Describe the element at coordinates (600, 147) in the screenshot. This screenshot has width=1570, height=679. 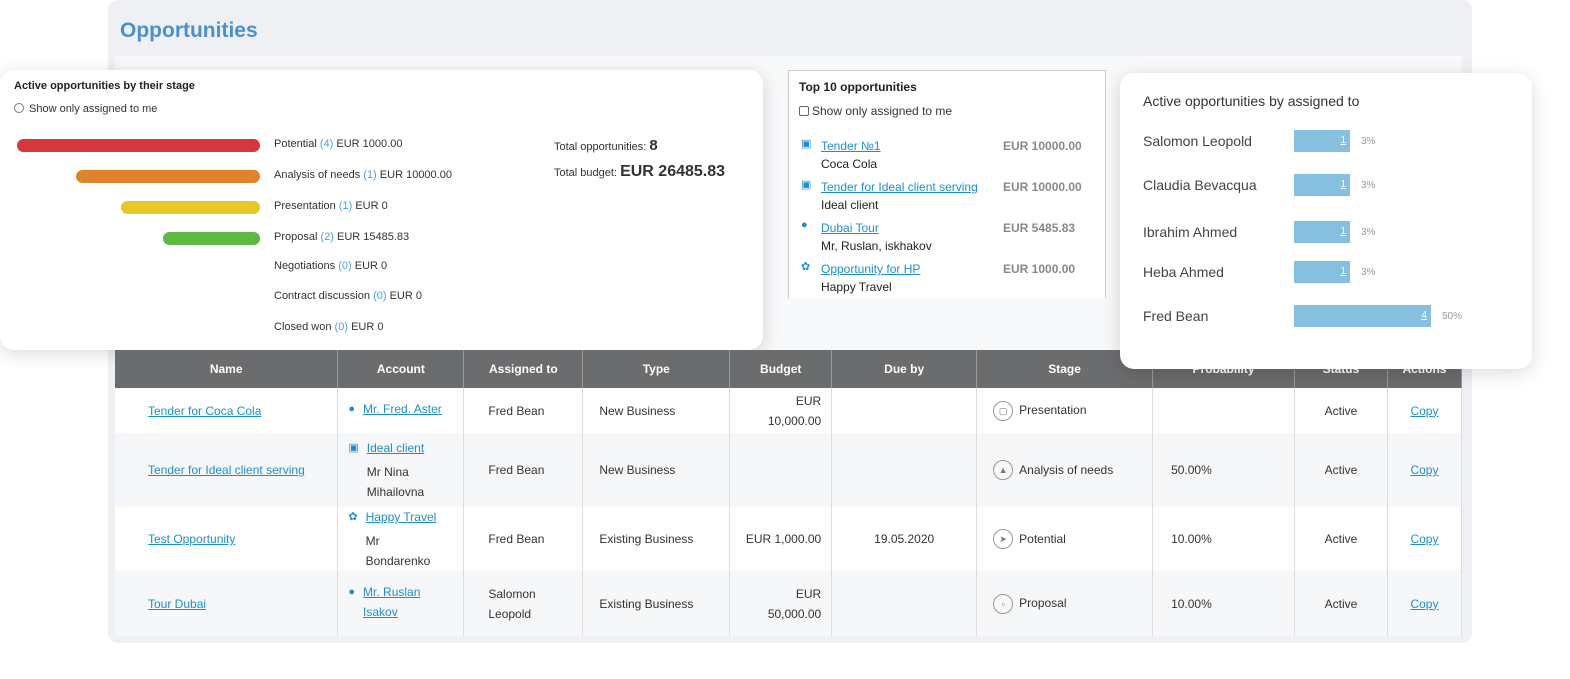
I see `label: Total opportunities:` at that location.